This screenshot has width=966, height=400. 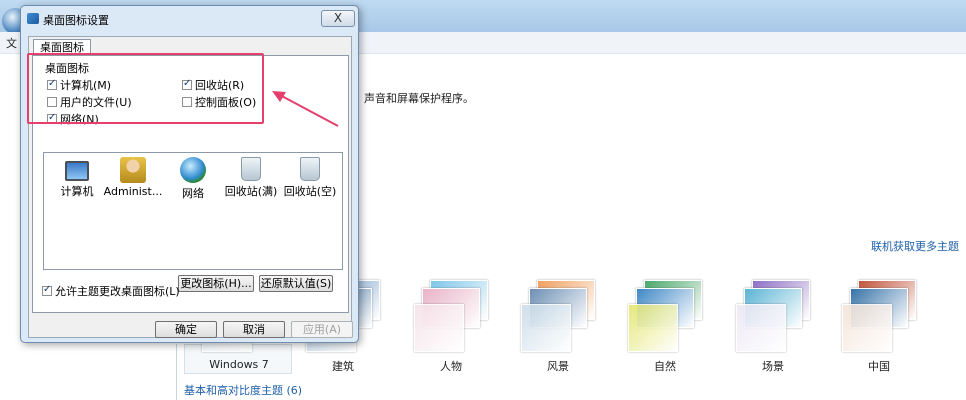 I want to click on recycle-bin-full-icon, so click(x=251, y=169).